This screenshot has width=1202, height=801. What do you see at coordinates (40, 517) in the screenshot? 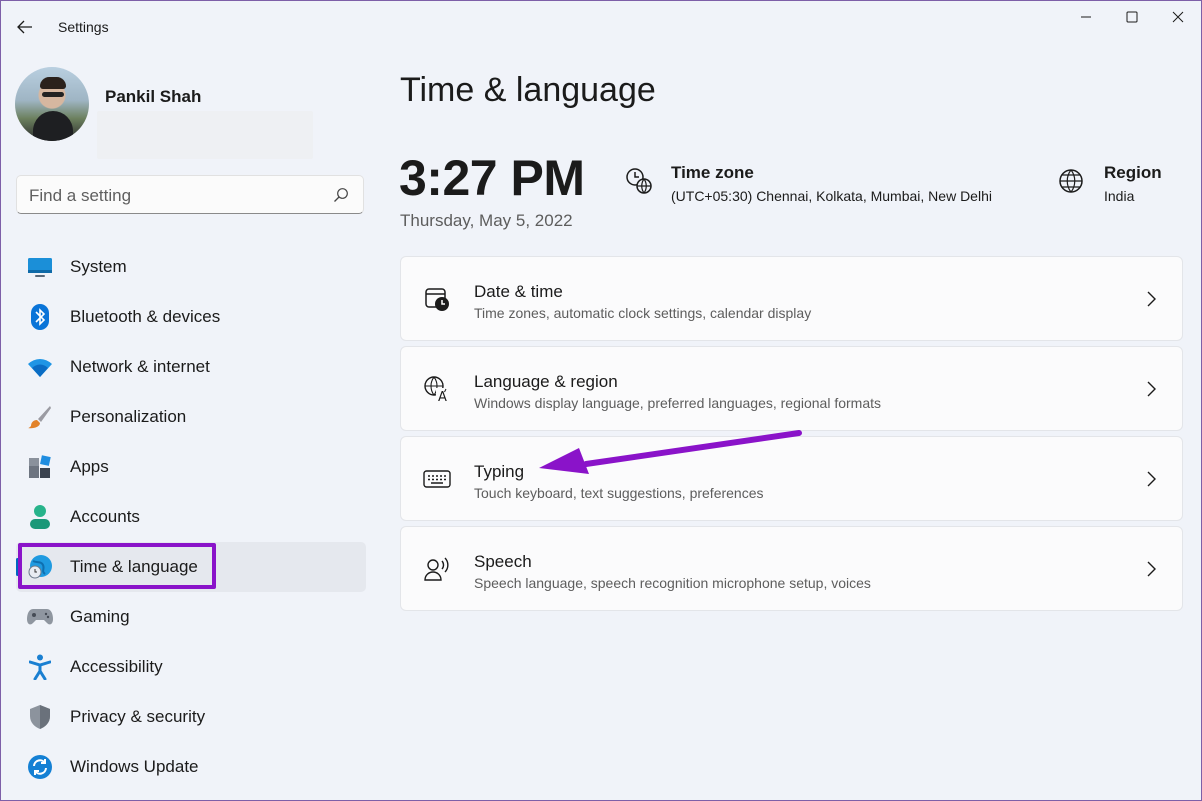
I see `person-icon` at bounding box center [40, 517].